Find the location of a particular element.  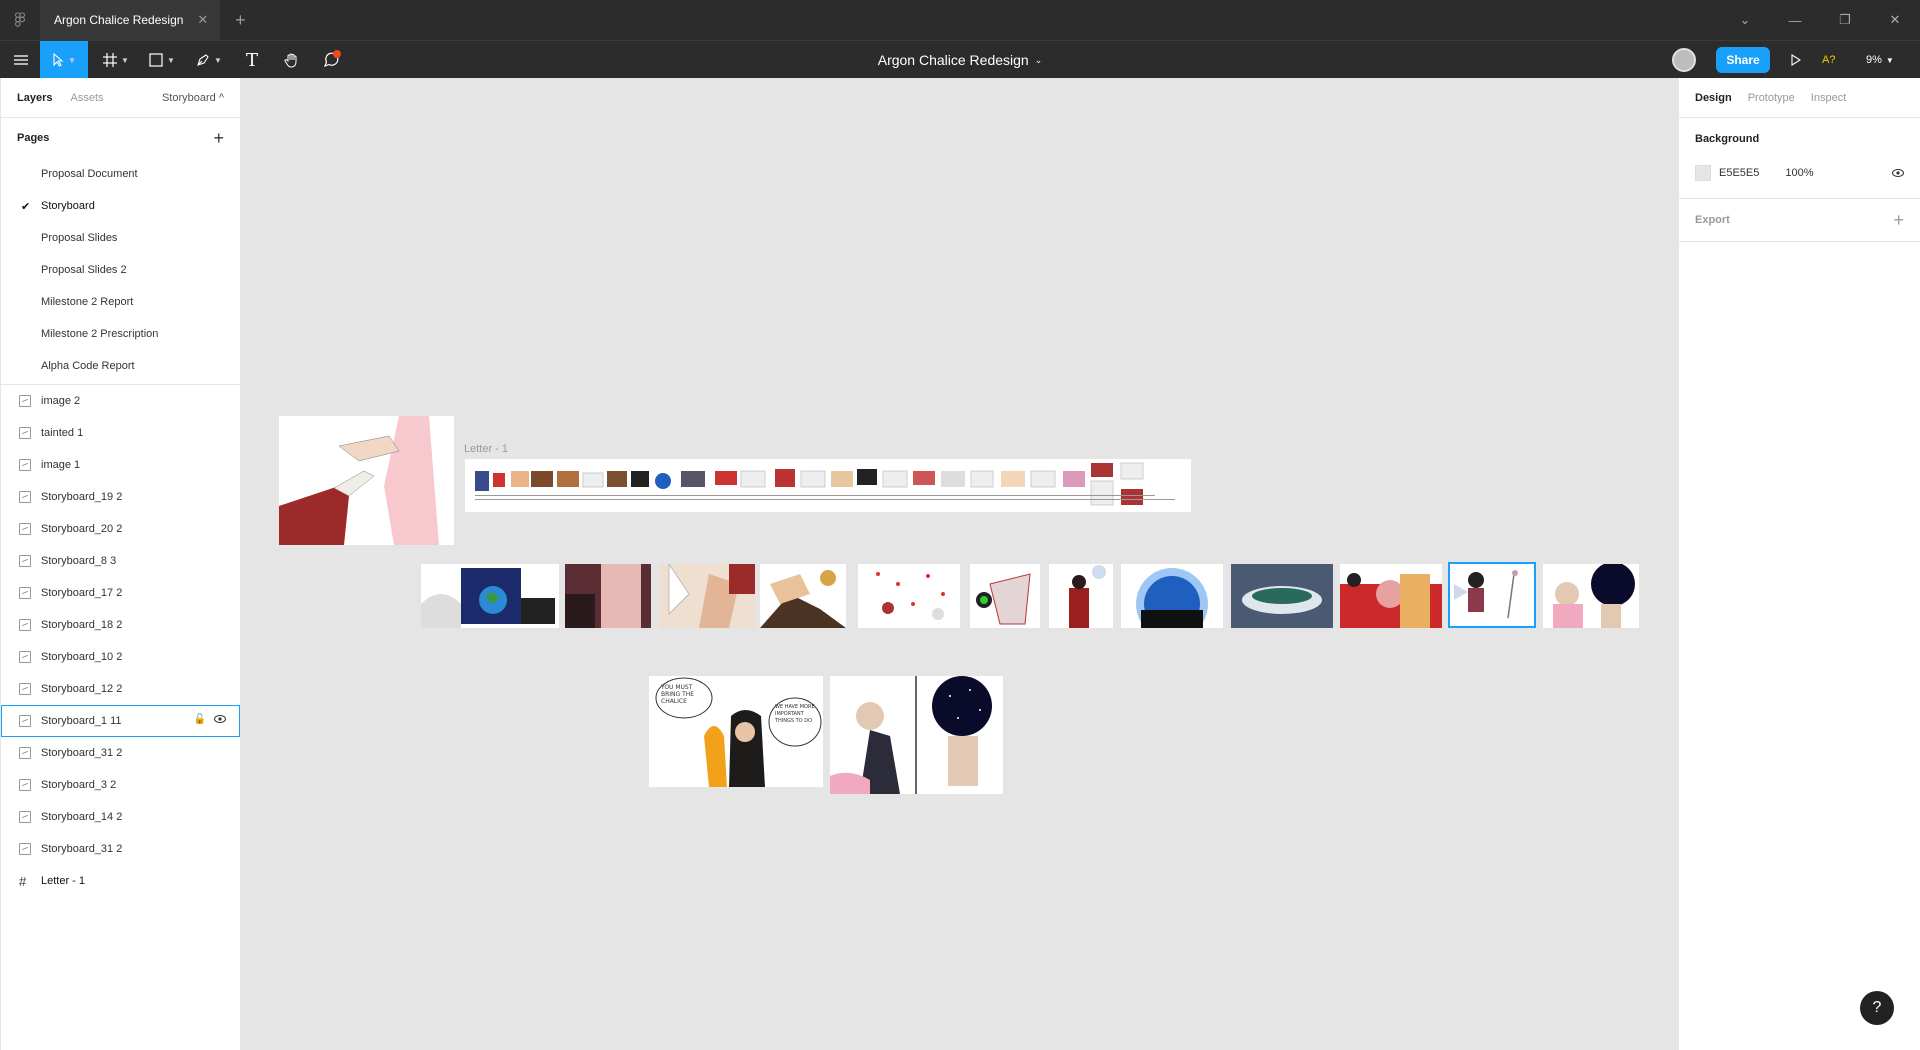

page-item: ✔ Storyboard is located at coordinates (120, 206).